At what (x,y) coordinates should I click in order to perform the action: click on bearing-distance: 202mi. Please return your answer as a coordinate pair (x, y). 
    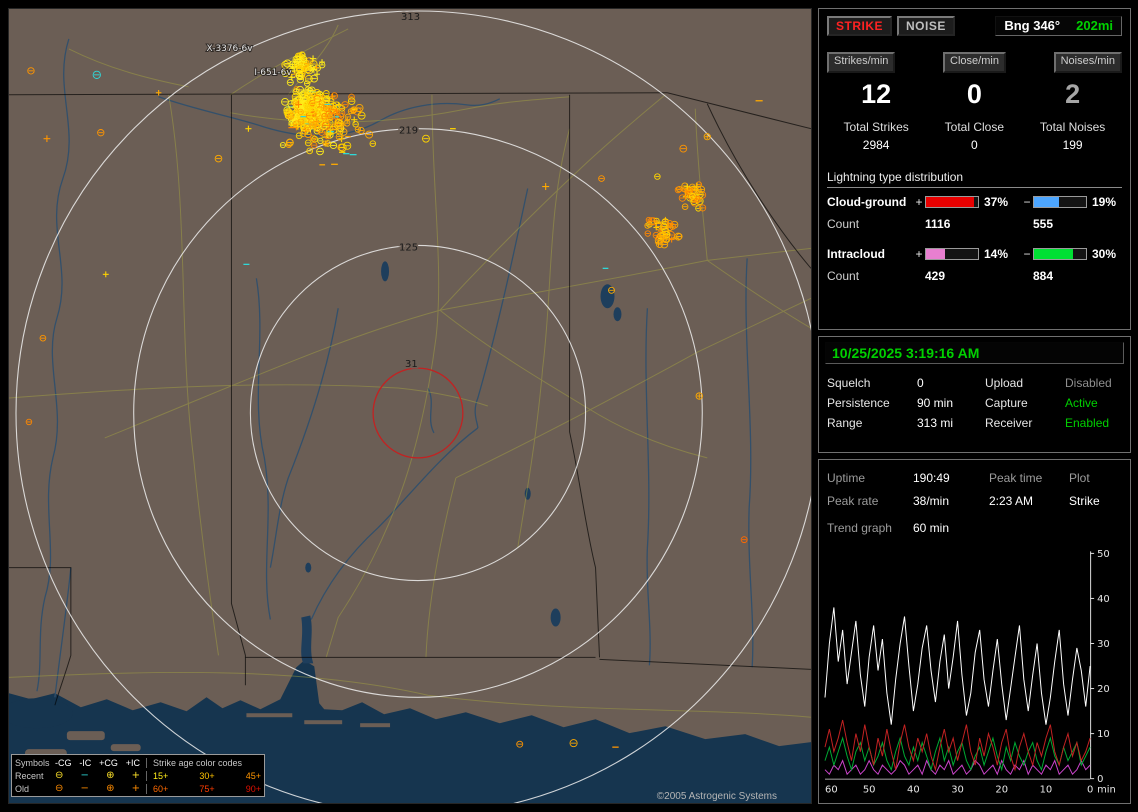
    Looking at the image, I should click on (1094, 25).